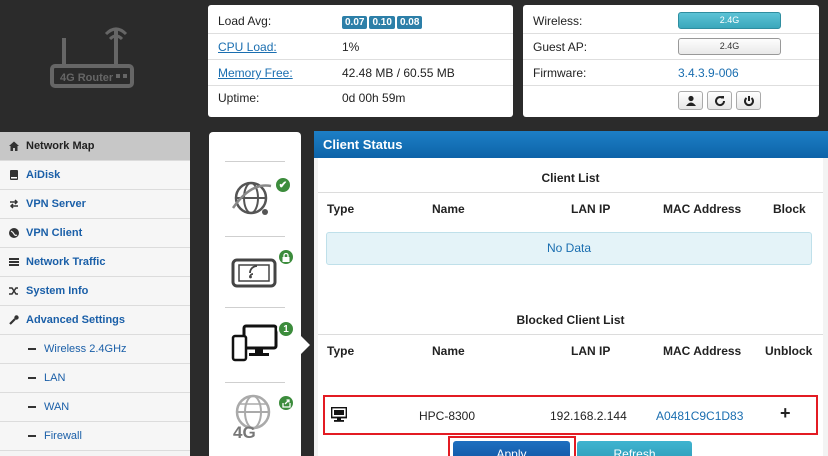 This screenshot has width=828, height=456. I want to click on globe-icon, so click(14, 233).